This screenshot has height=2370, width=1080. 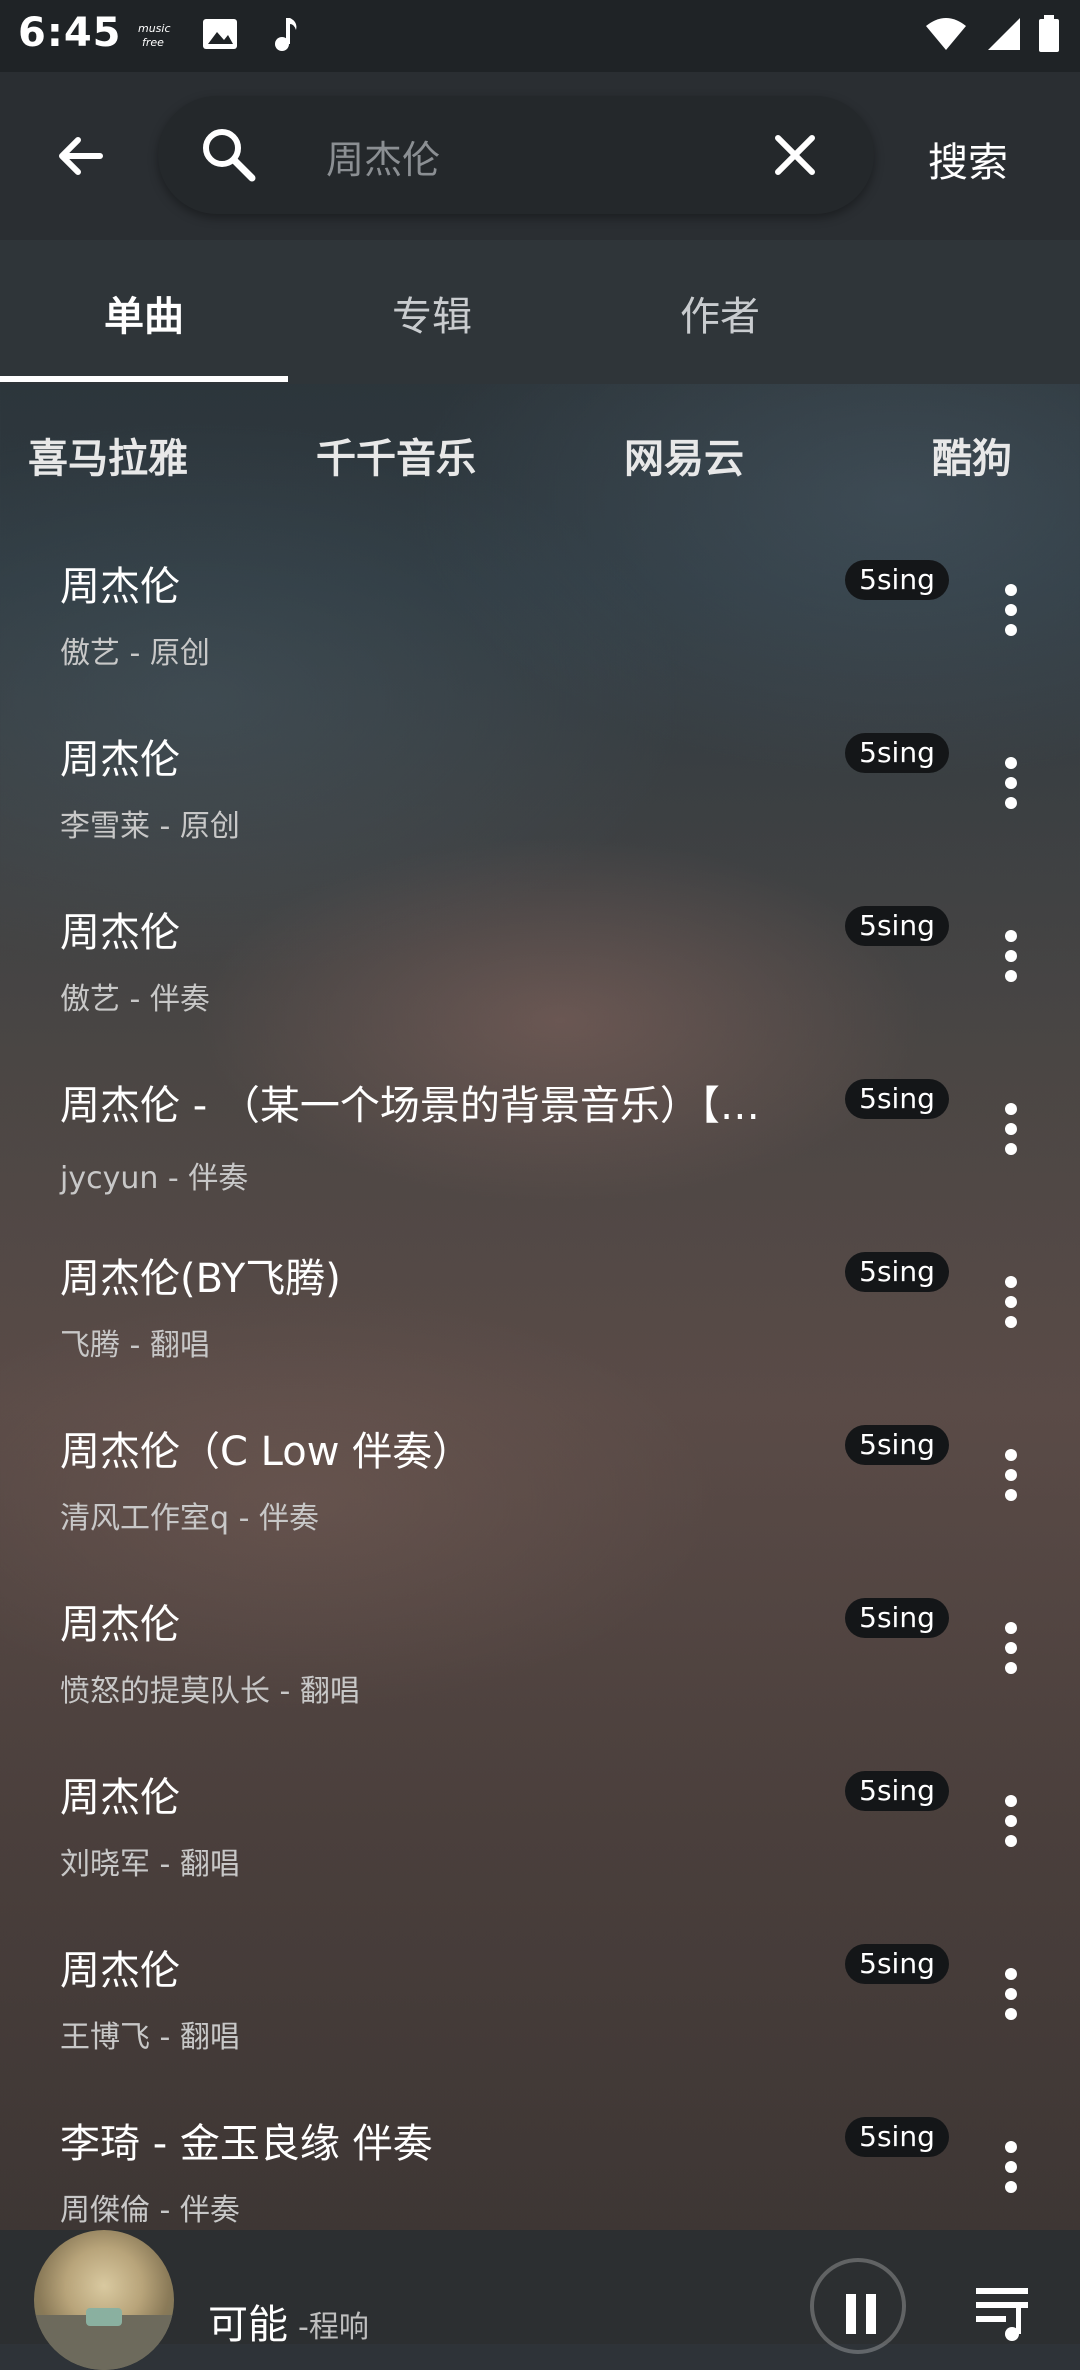 I want to click on song-subtitle: 王博飞 - 翻唱, so click(x=150, y=2037).